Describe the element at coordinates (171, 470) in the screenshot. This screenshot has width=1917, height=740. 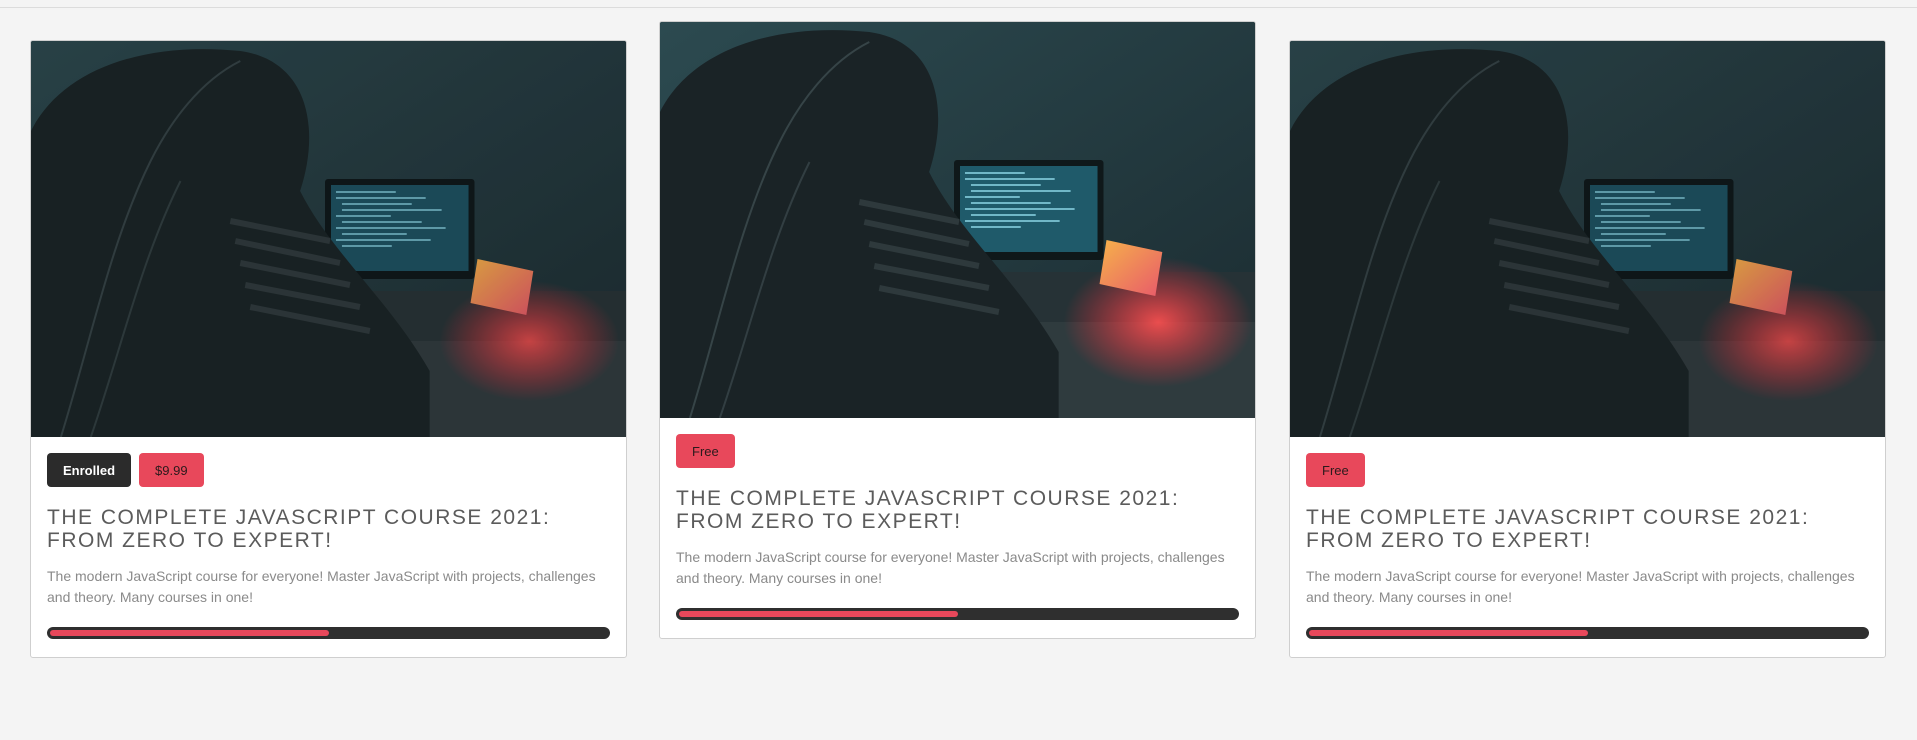
I see `price-badge: $9.99` at that location.